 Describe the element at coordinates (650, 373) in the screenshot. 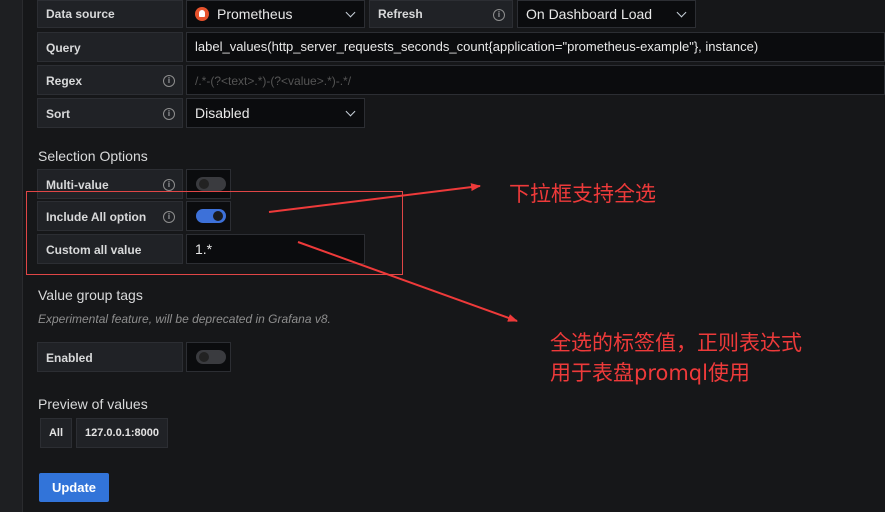

I see `annotation-regex-line2: 用于表盘promql使用` at that location.